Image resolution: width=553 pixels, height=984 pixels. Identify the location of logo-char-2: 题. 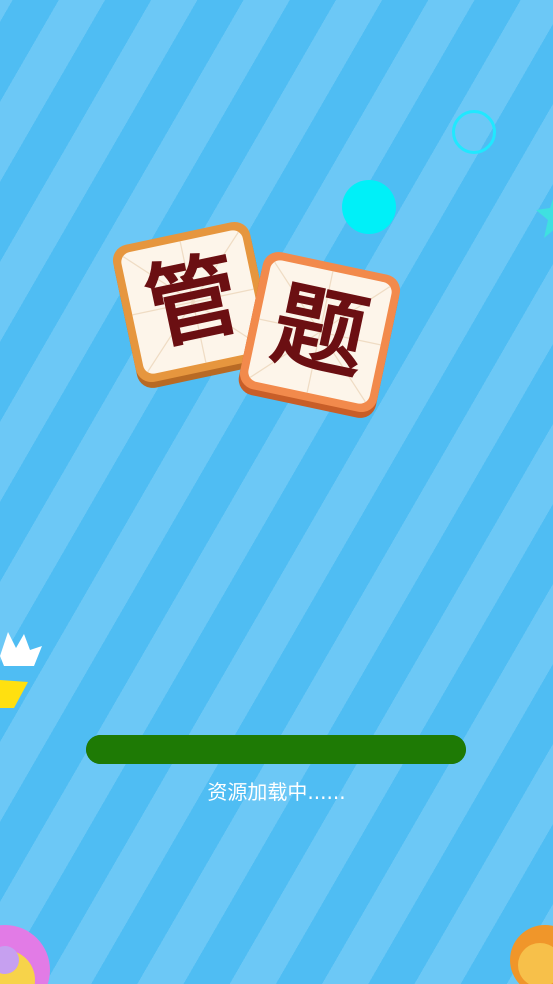
(320, 331).